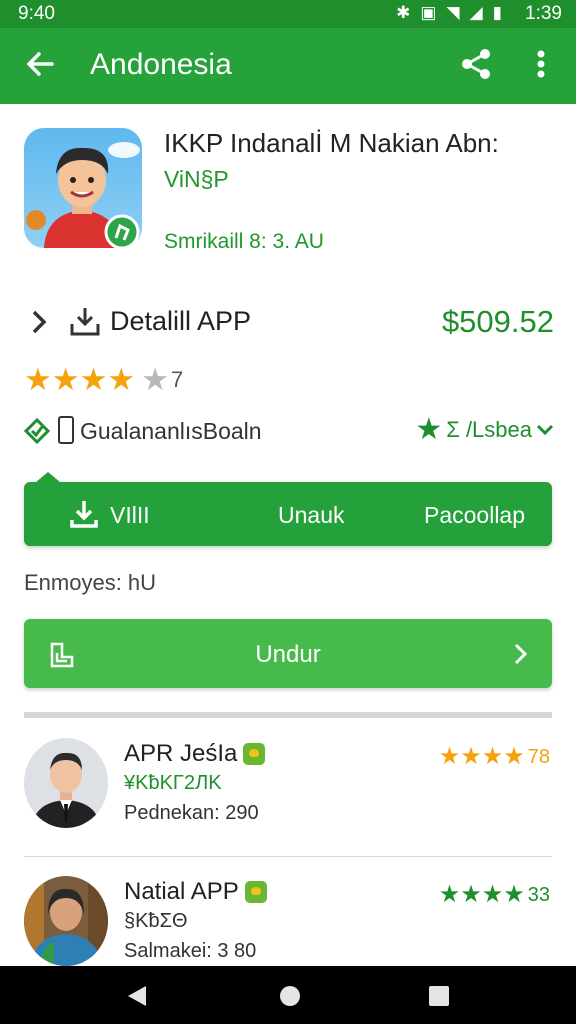  What do you see at coordinates (36, 13) in the screenshot?
I see `status-time: 9:40` at bounding box center [36, 13].